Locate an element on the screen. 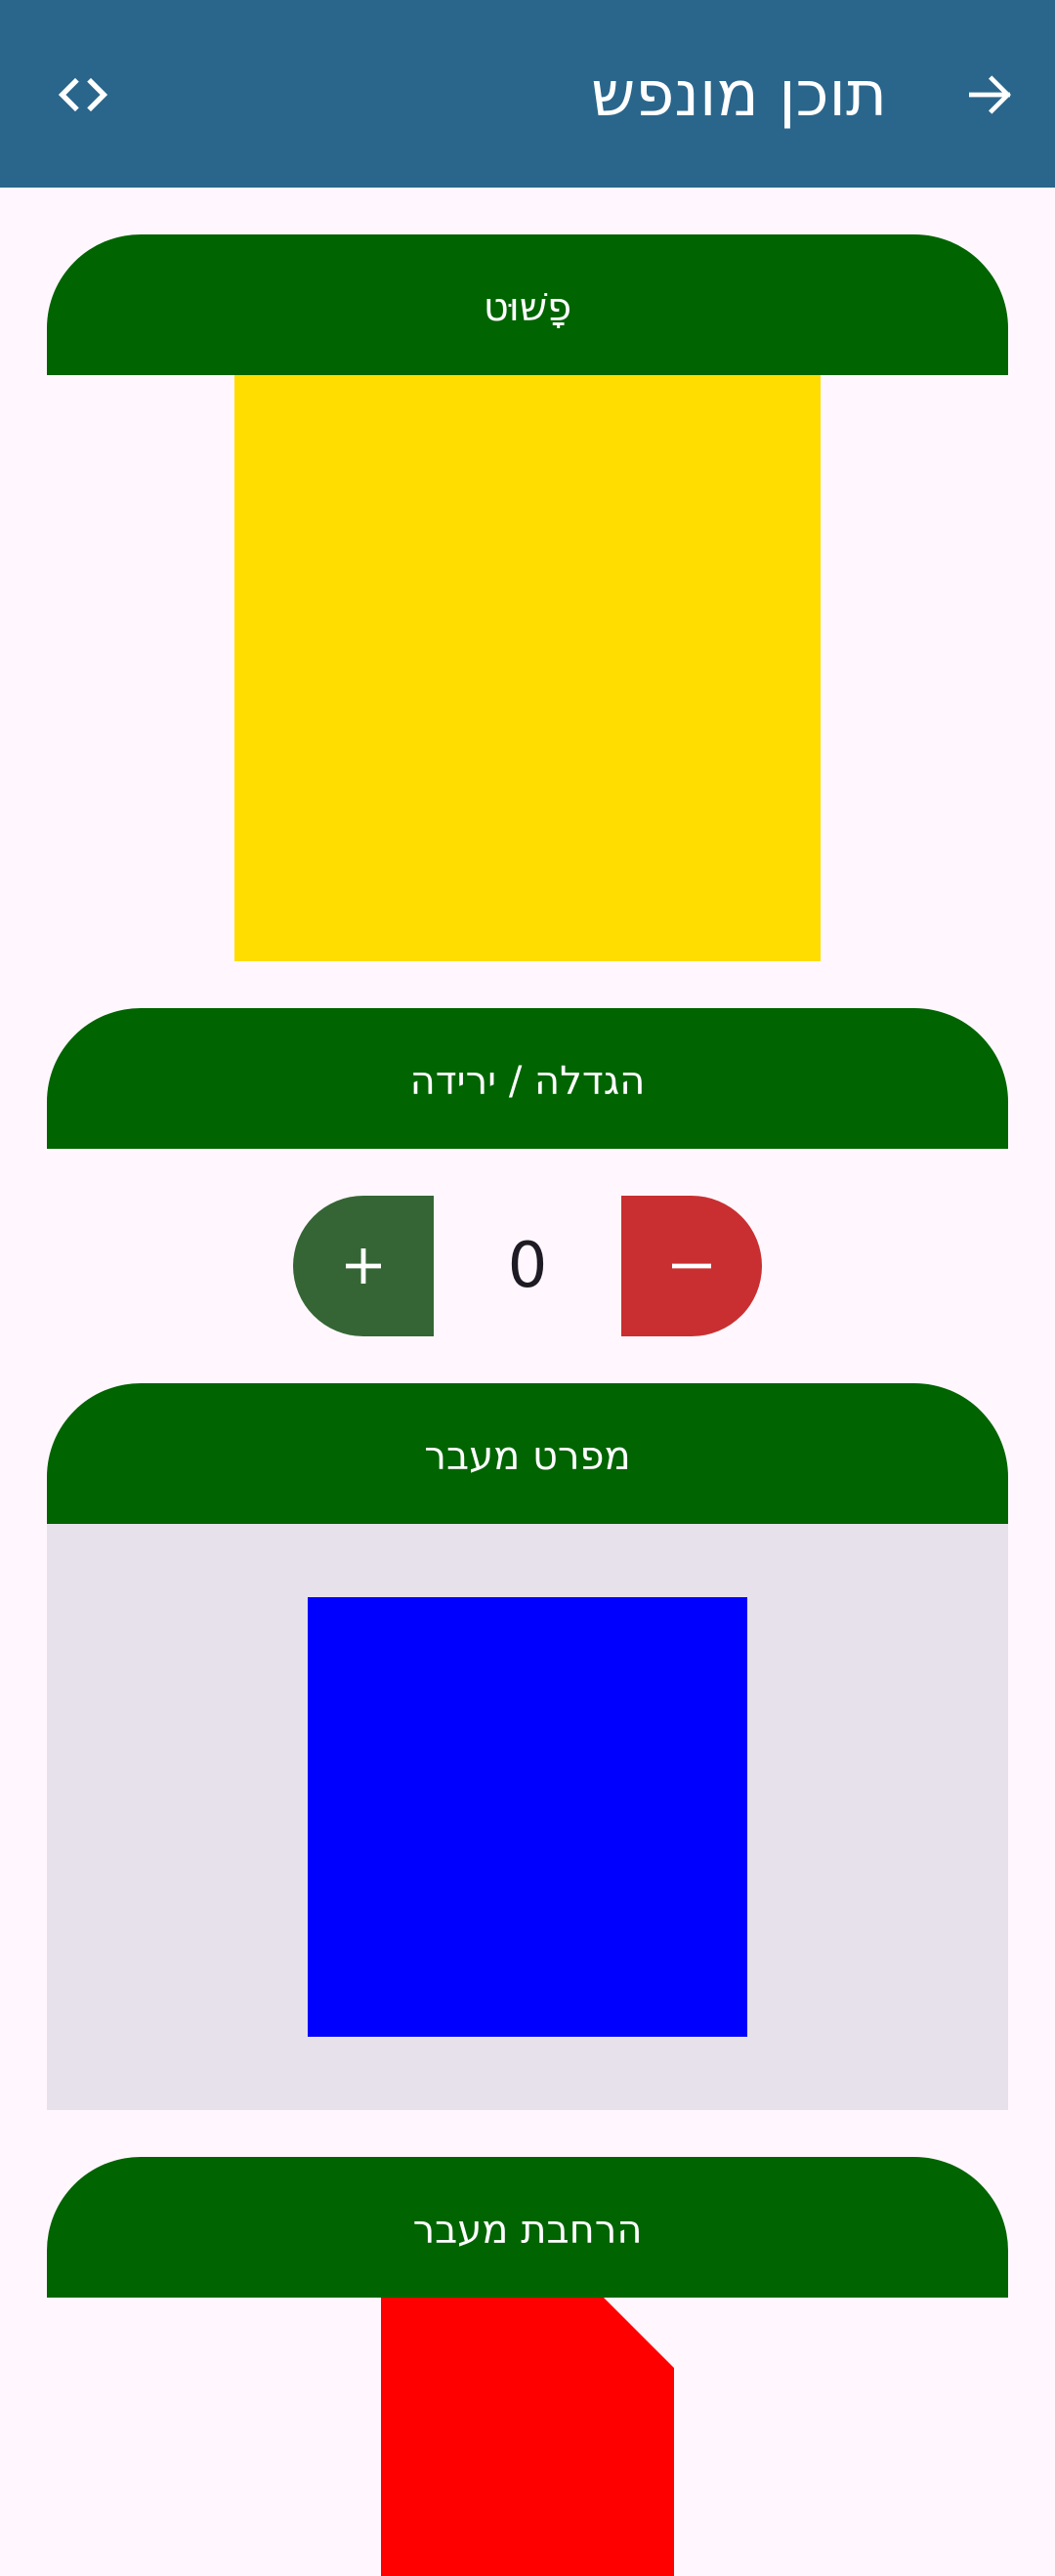  code-icon is located at coordinates (83, 94).